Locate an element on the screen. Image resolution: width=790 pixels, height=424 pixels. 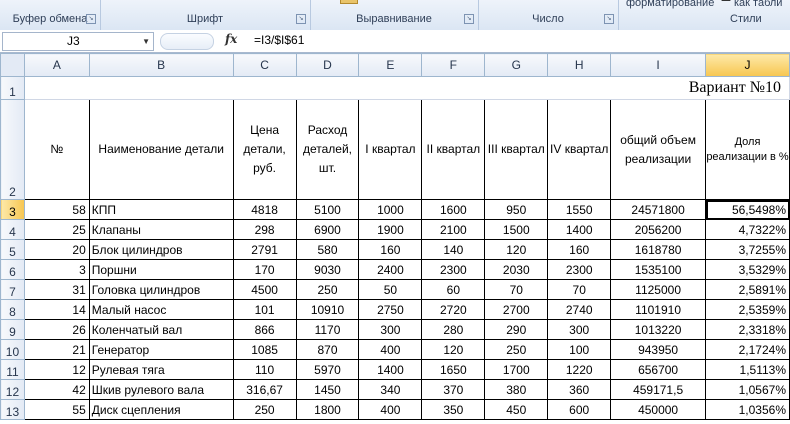
table-cell: 1085 is located at coordinates (264, 349).